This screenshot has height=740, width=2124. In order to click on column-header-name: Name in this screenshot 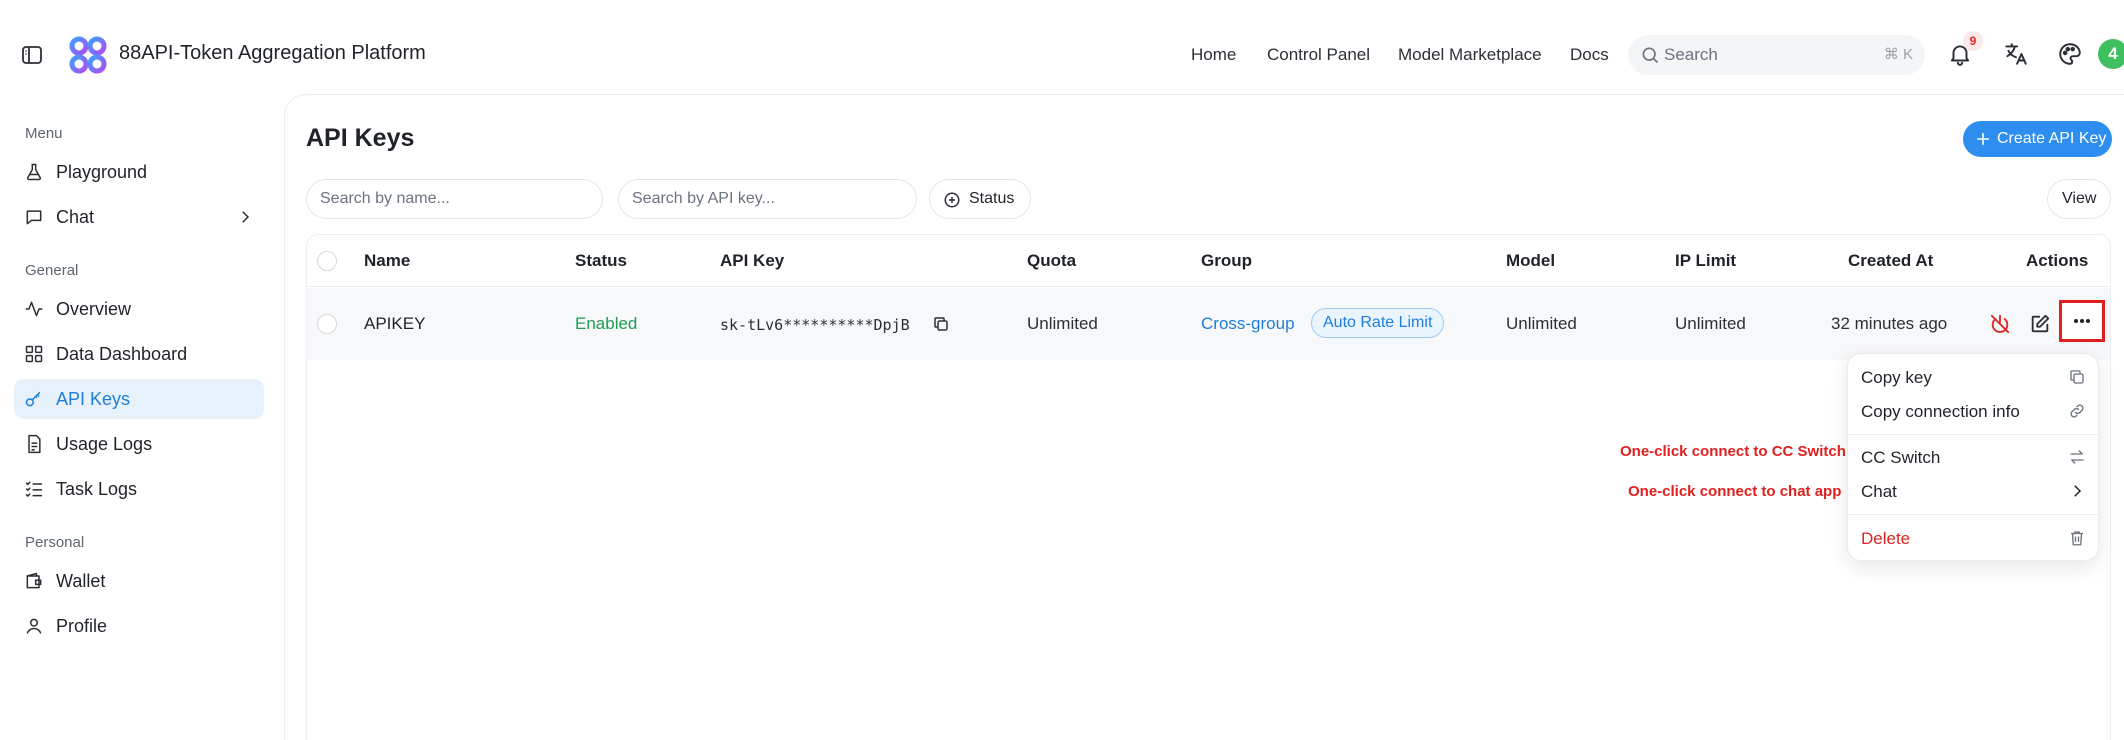, I will do `click(387, 261)`.